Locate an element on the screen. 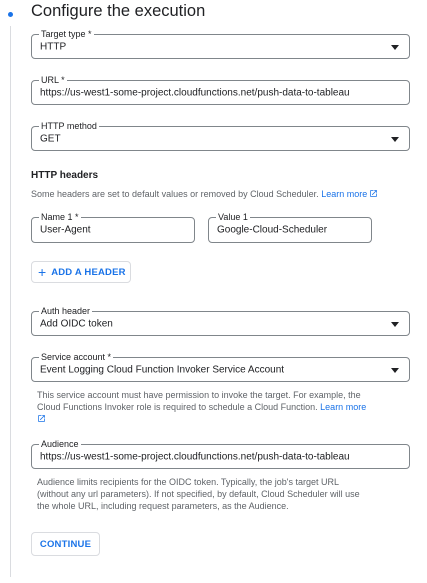  http-method-select: HTTP method GET is located at coordinates (220, 135).